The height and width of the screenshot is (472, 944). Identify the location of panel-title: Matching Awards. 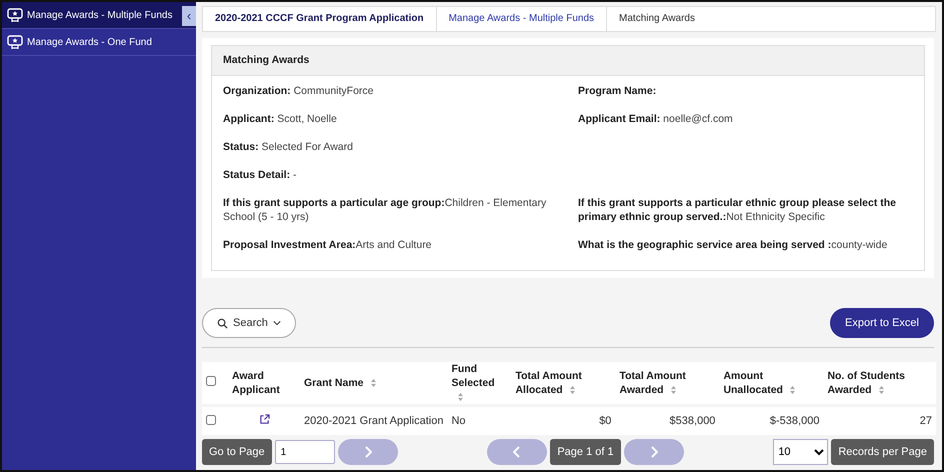
(568, 61).